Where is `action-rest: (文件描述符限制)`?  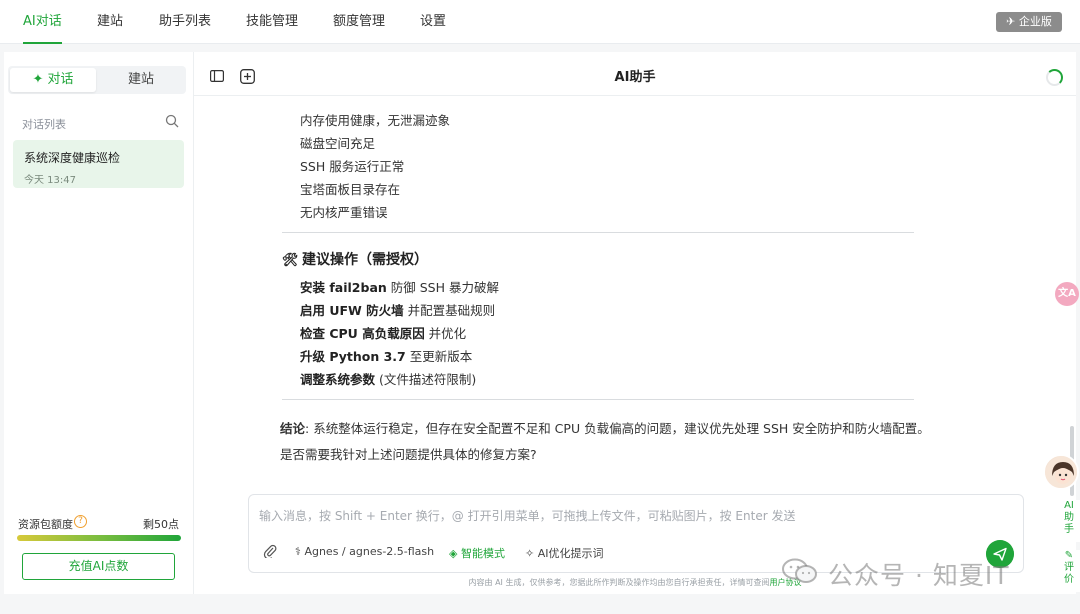 action-rest: (文件描述符限制) is located at coordinates (426, 379).